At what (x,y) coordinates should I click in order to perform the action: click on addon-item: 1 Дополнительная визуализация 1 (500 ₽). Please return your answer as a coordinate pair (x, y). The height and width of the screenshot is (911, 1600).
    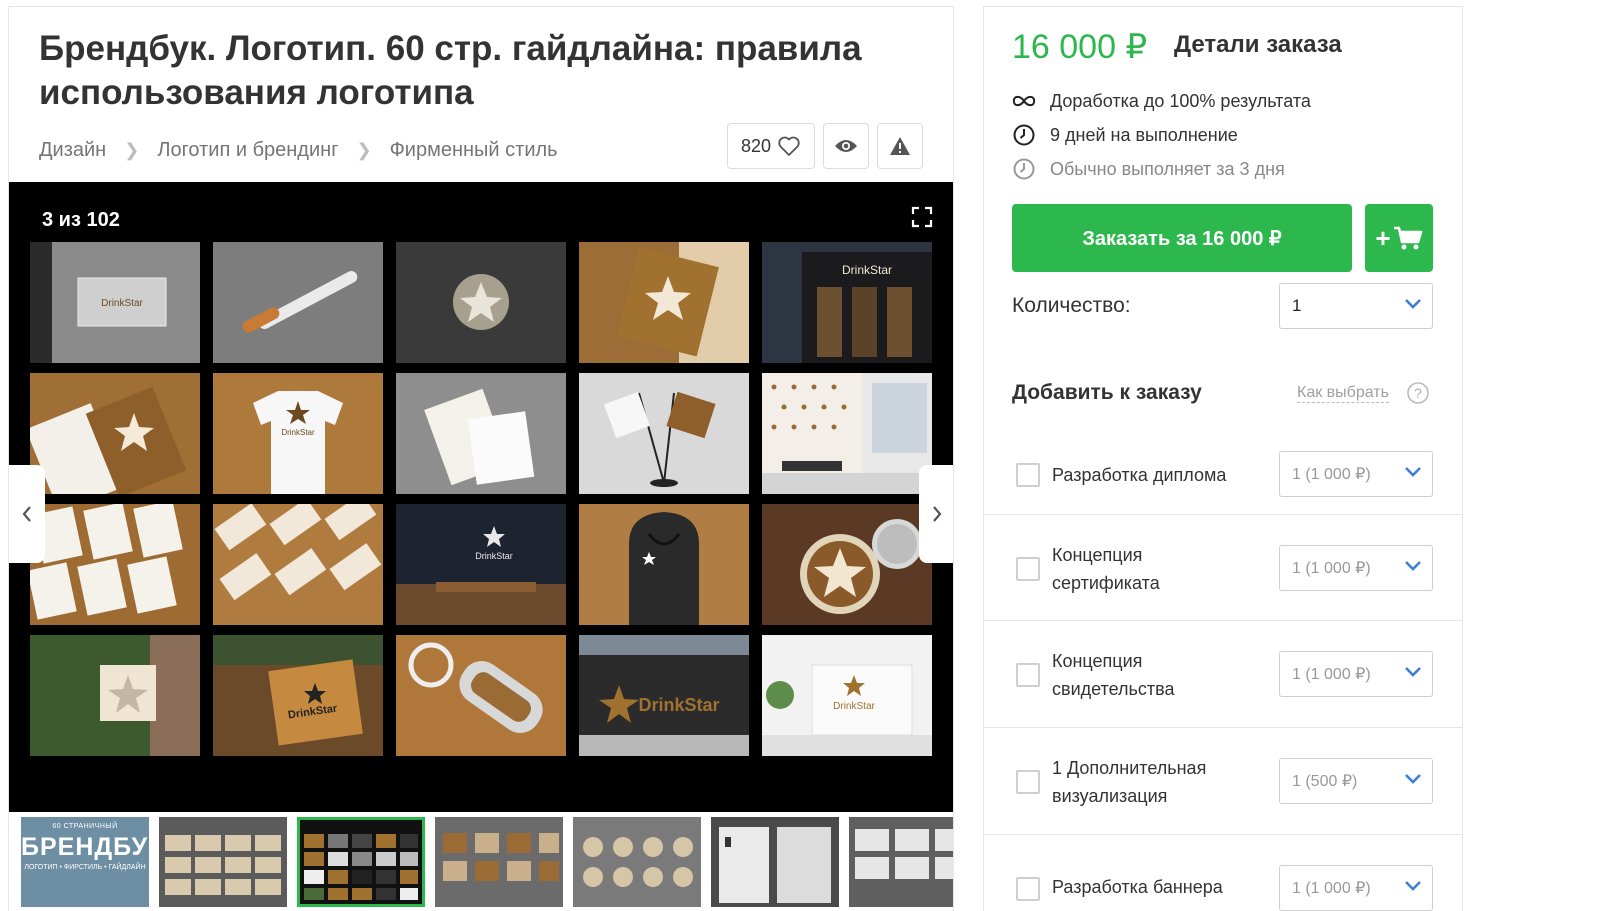
    Looking at the image, I should click on (1223, 781).